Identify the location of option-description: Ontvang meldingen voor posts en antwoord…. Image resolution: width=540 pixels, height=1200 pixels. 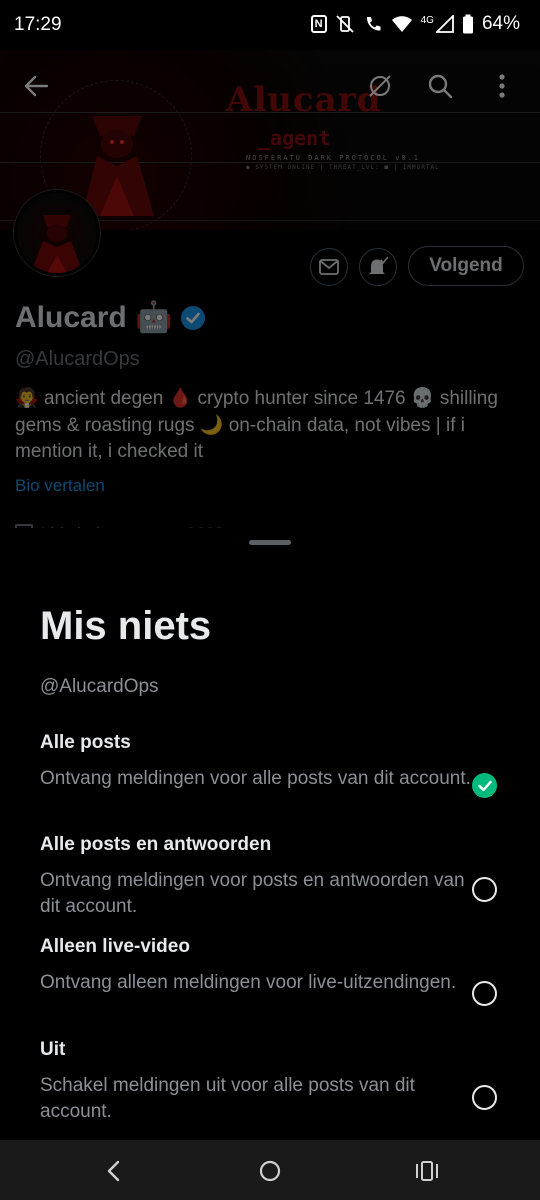
(252, 893).